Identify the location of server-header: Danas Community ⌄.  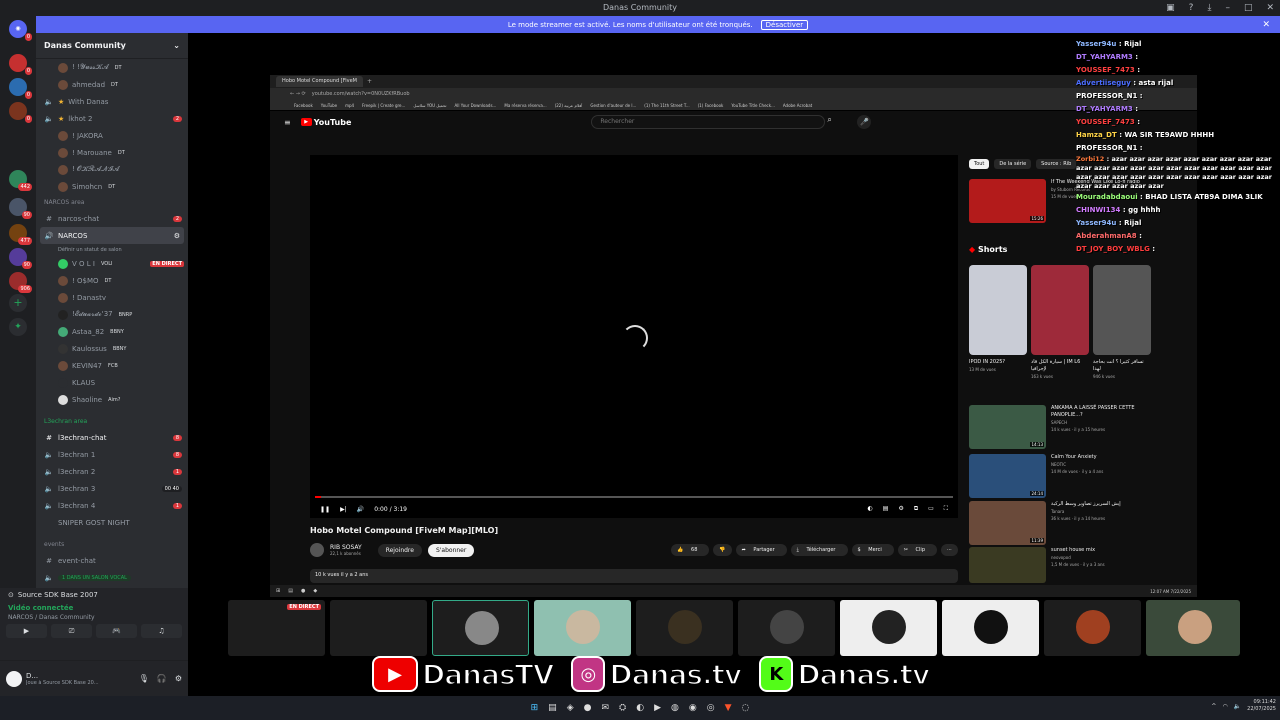
(112, 46).